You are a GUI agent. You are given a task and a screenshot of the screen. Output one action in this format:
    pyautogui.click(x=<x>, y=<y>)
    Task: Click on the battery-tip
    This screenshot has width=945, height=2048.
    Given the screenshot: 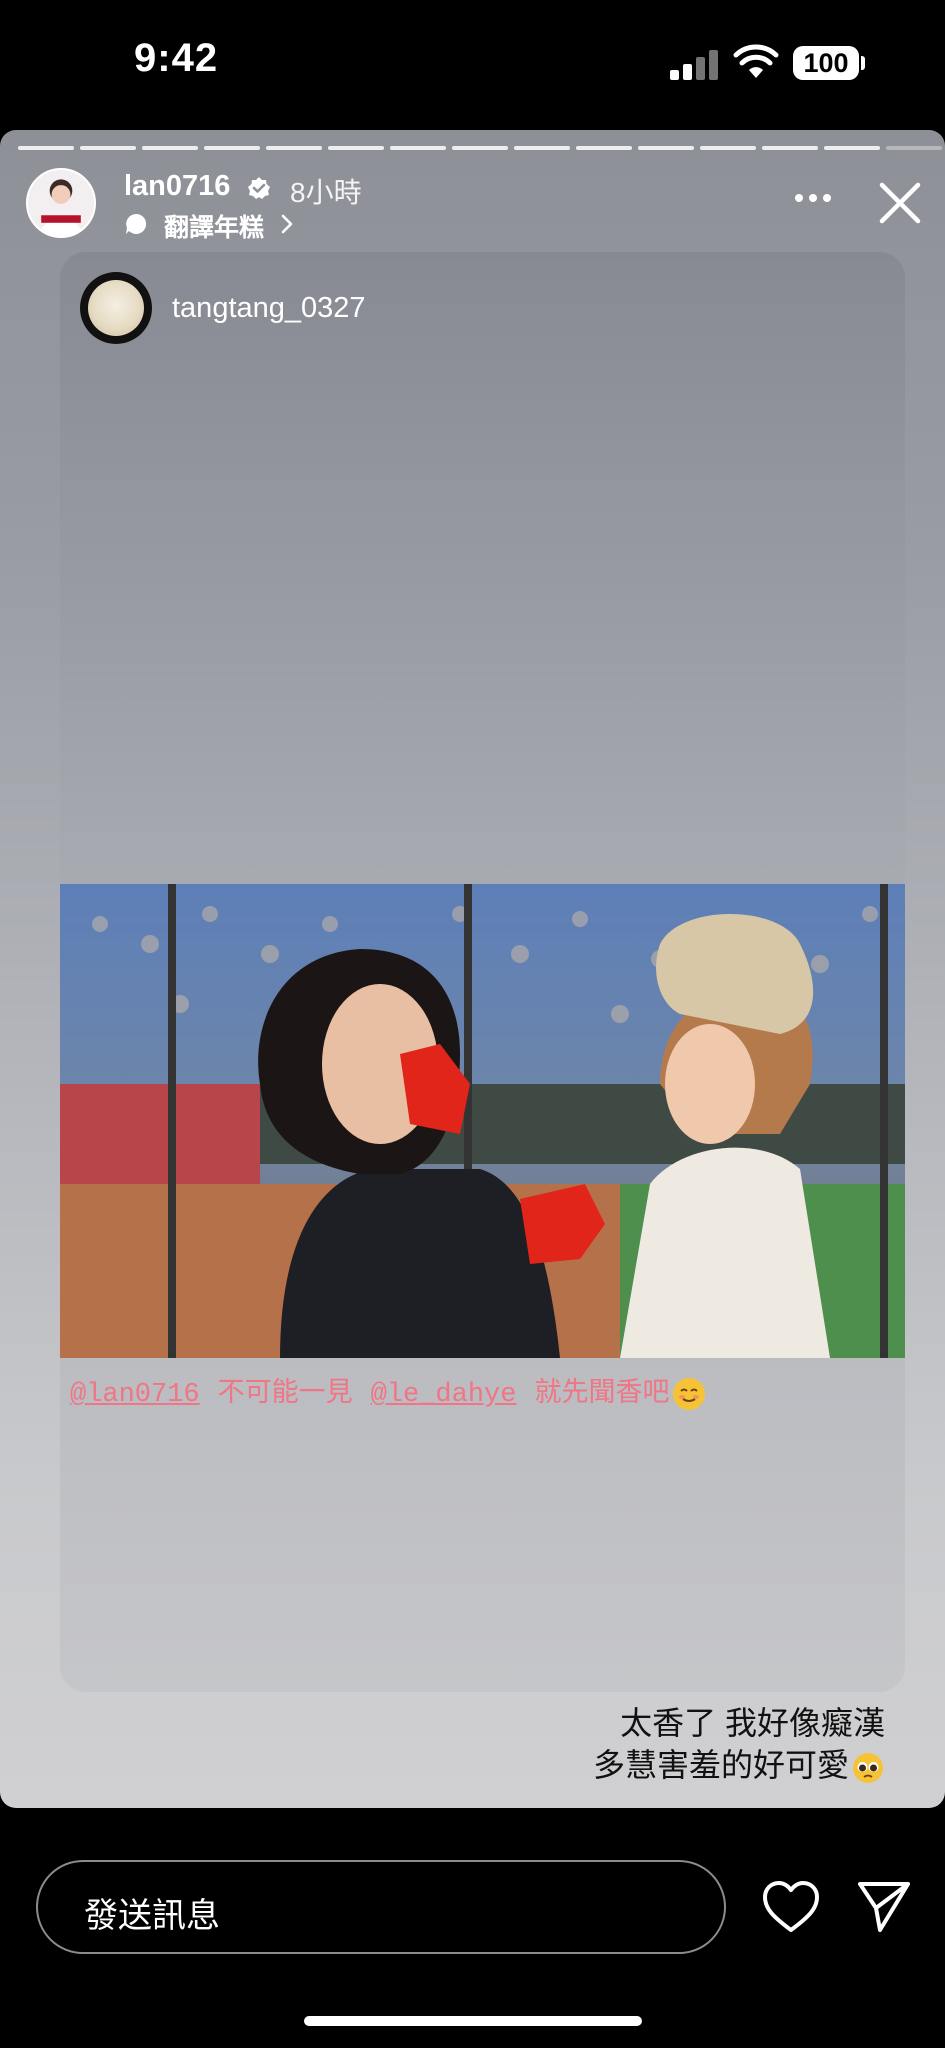 What is the action you would take?
    pyautogui.click(x=863, y=63)
    